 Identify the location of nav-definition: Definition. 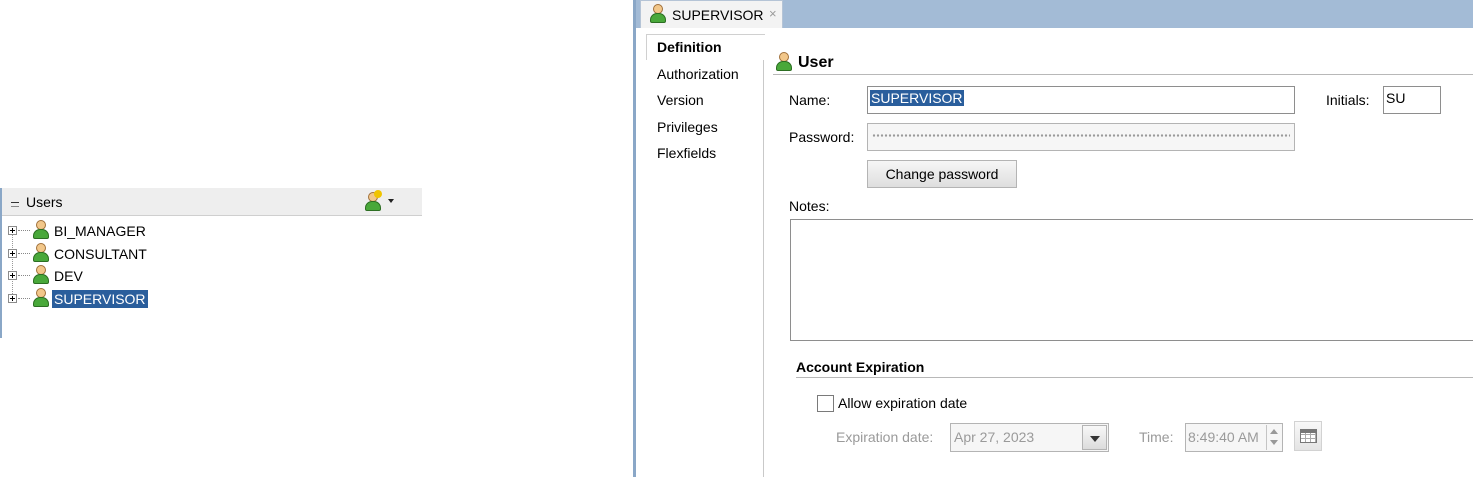
(689, 47).